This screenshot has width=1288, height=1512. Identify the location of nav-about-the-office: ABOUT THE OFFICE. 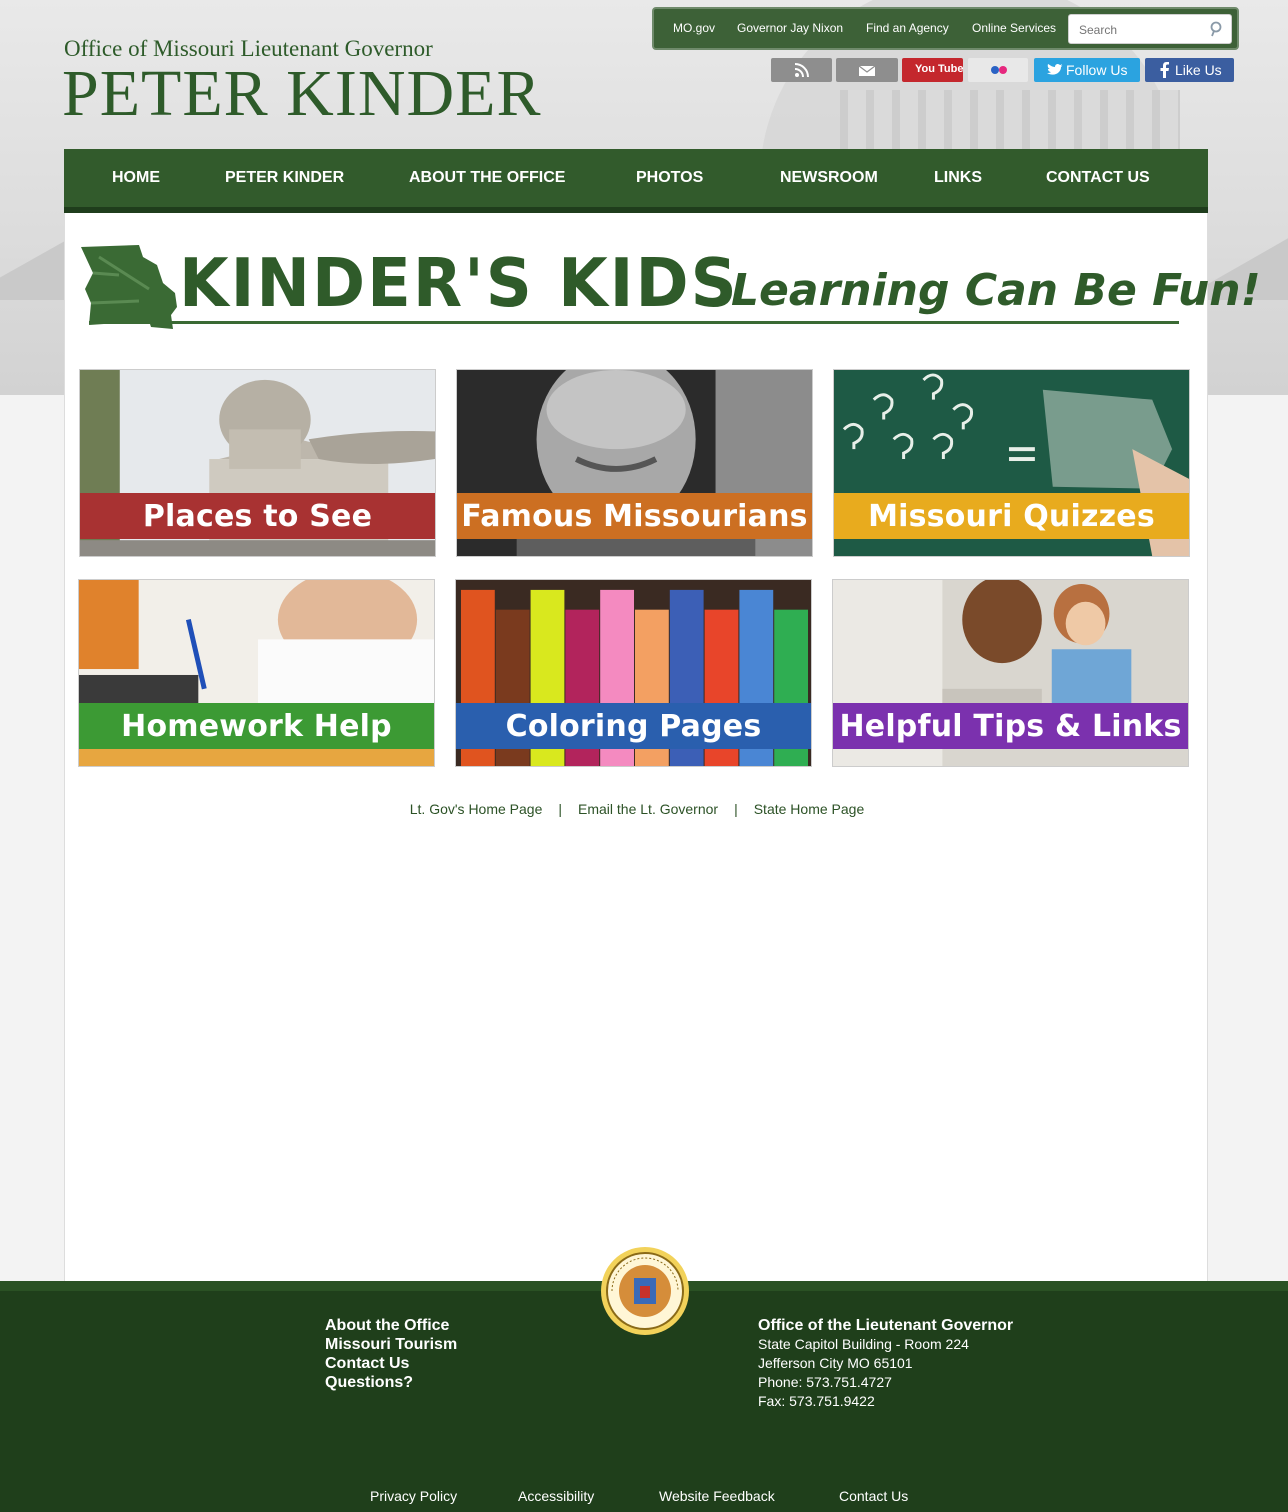
(487, 178).